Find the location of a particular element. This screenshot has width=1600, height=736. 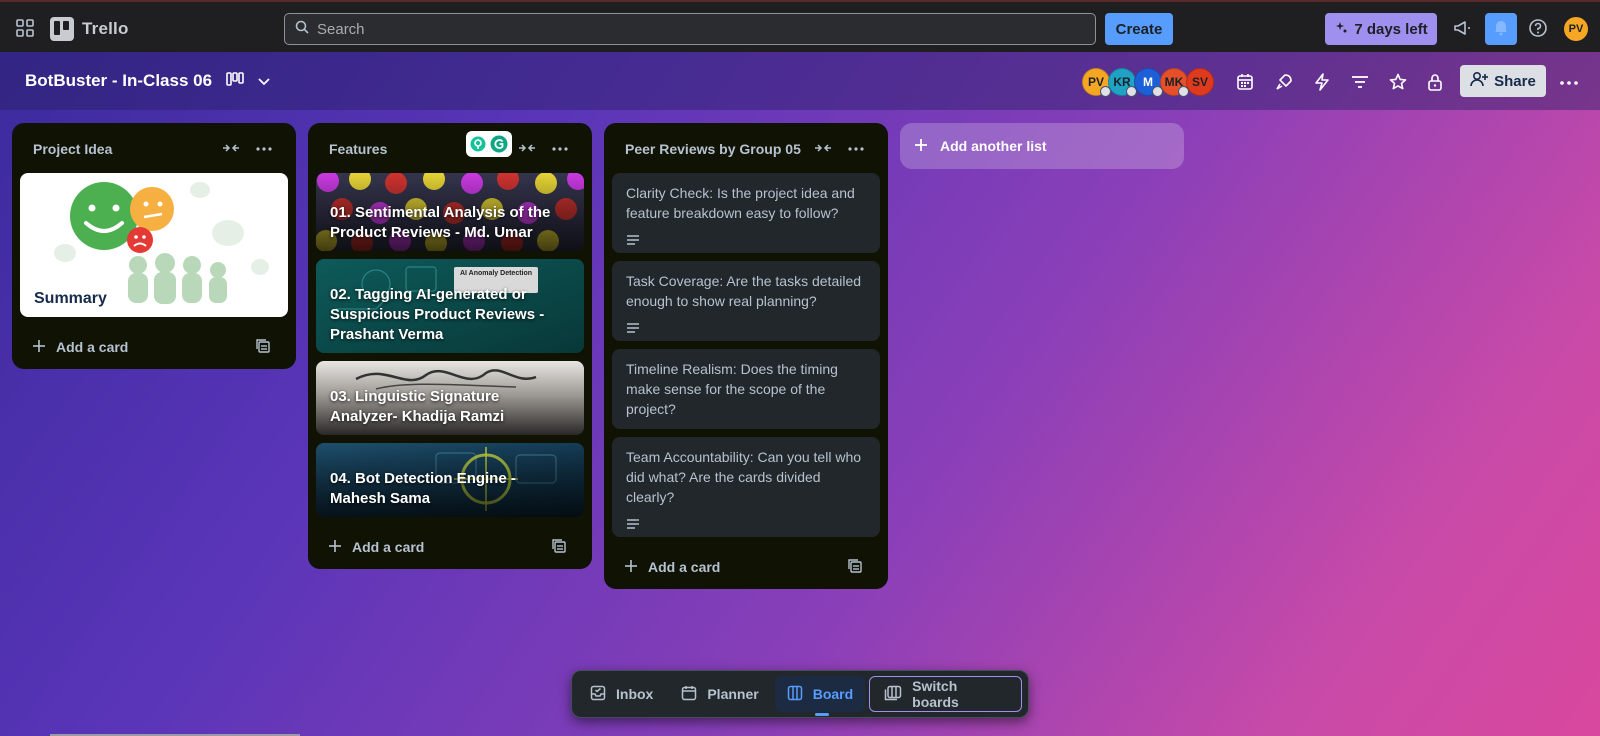

nav-planner: Planner is located at coordinates (719, 694).